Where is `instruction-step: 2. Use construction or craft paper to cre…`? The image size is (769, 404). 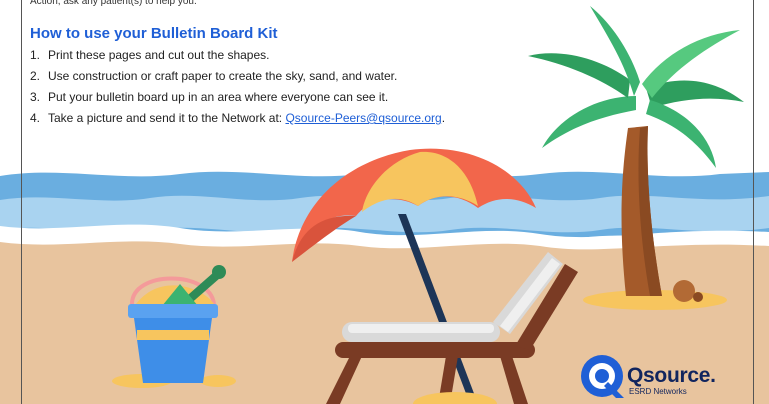 instruction-step: 2. Use construction or craft paper to cre… is located at coordinates (290, 76).